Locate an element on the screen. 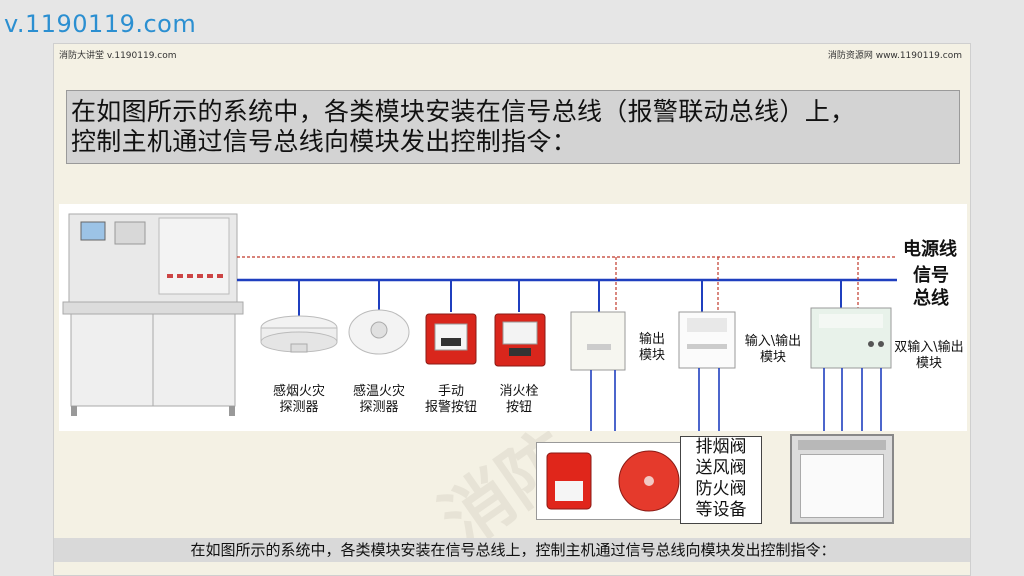  smoke-detector-label: 感烟火灾 探测器 is located at coordinates (298, 399).